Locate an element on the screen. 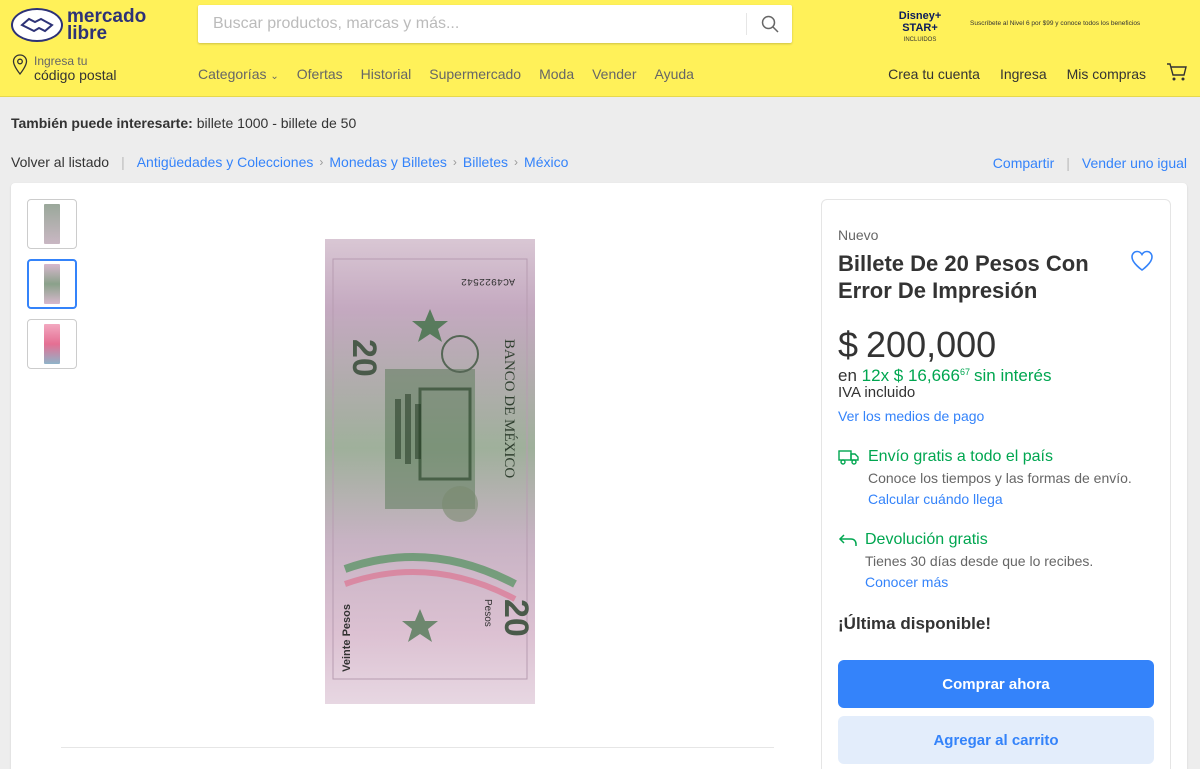 This screenshot has width=1200, height=769. search-button is located at coordinates (769, 24).